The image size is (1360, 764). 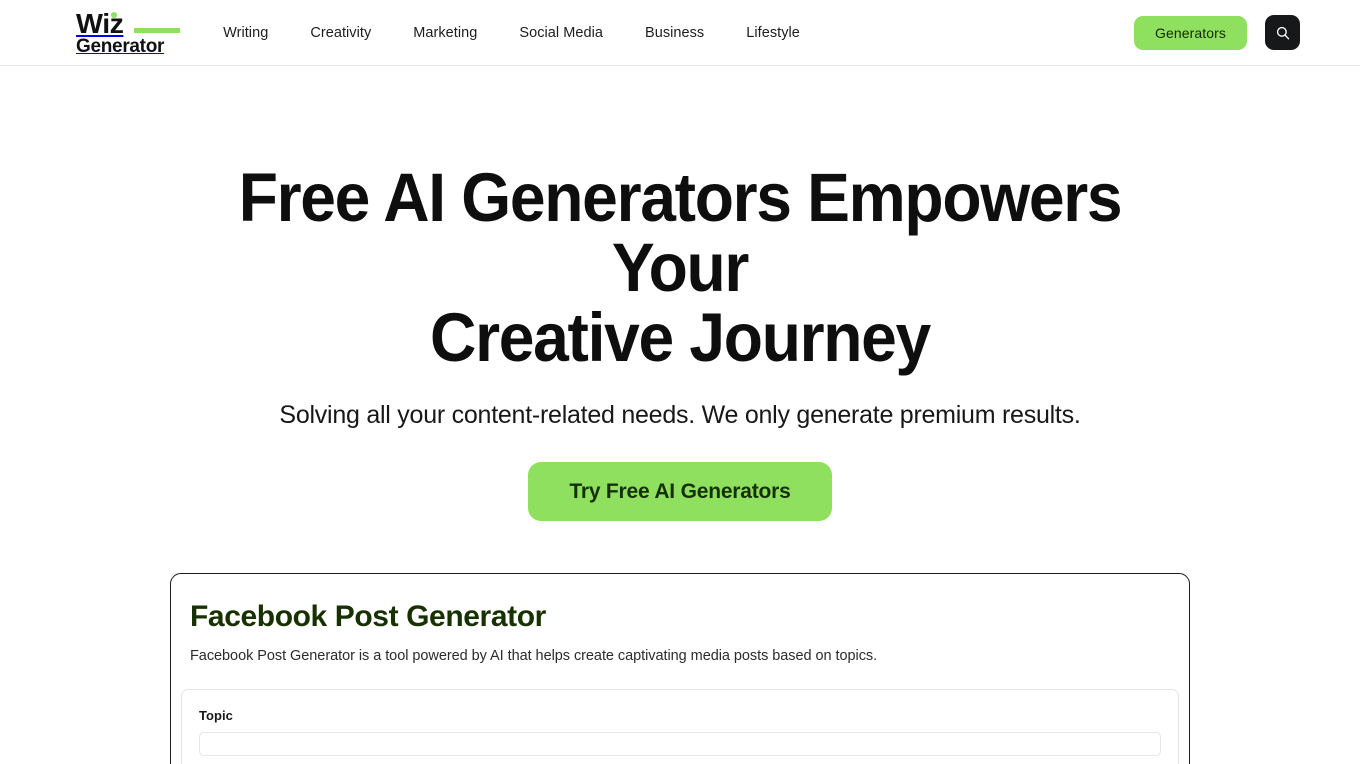 I want to click on nav-item-lifestyle: Lifestyle, so click(x=773, y=33).